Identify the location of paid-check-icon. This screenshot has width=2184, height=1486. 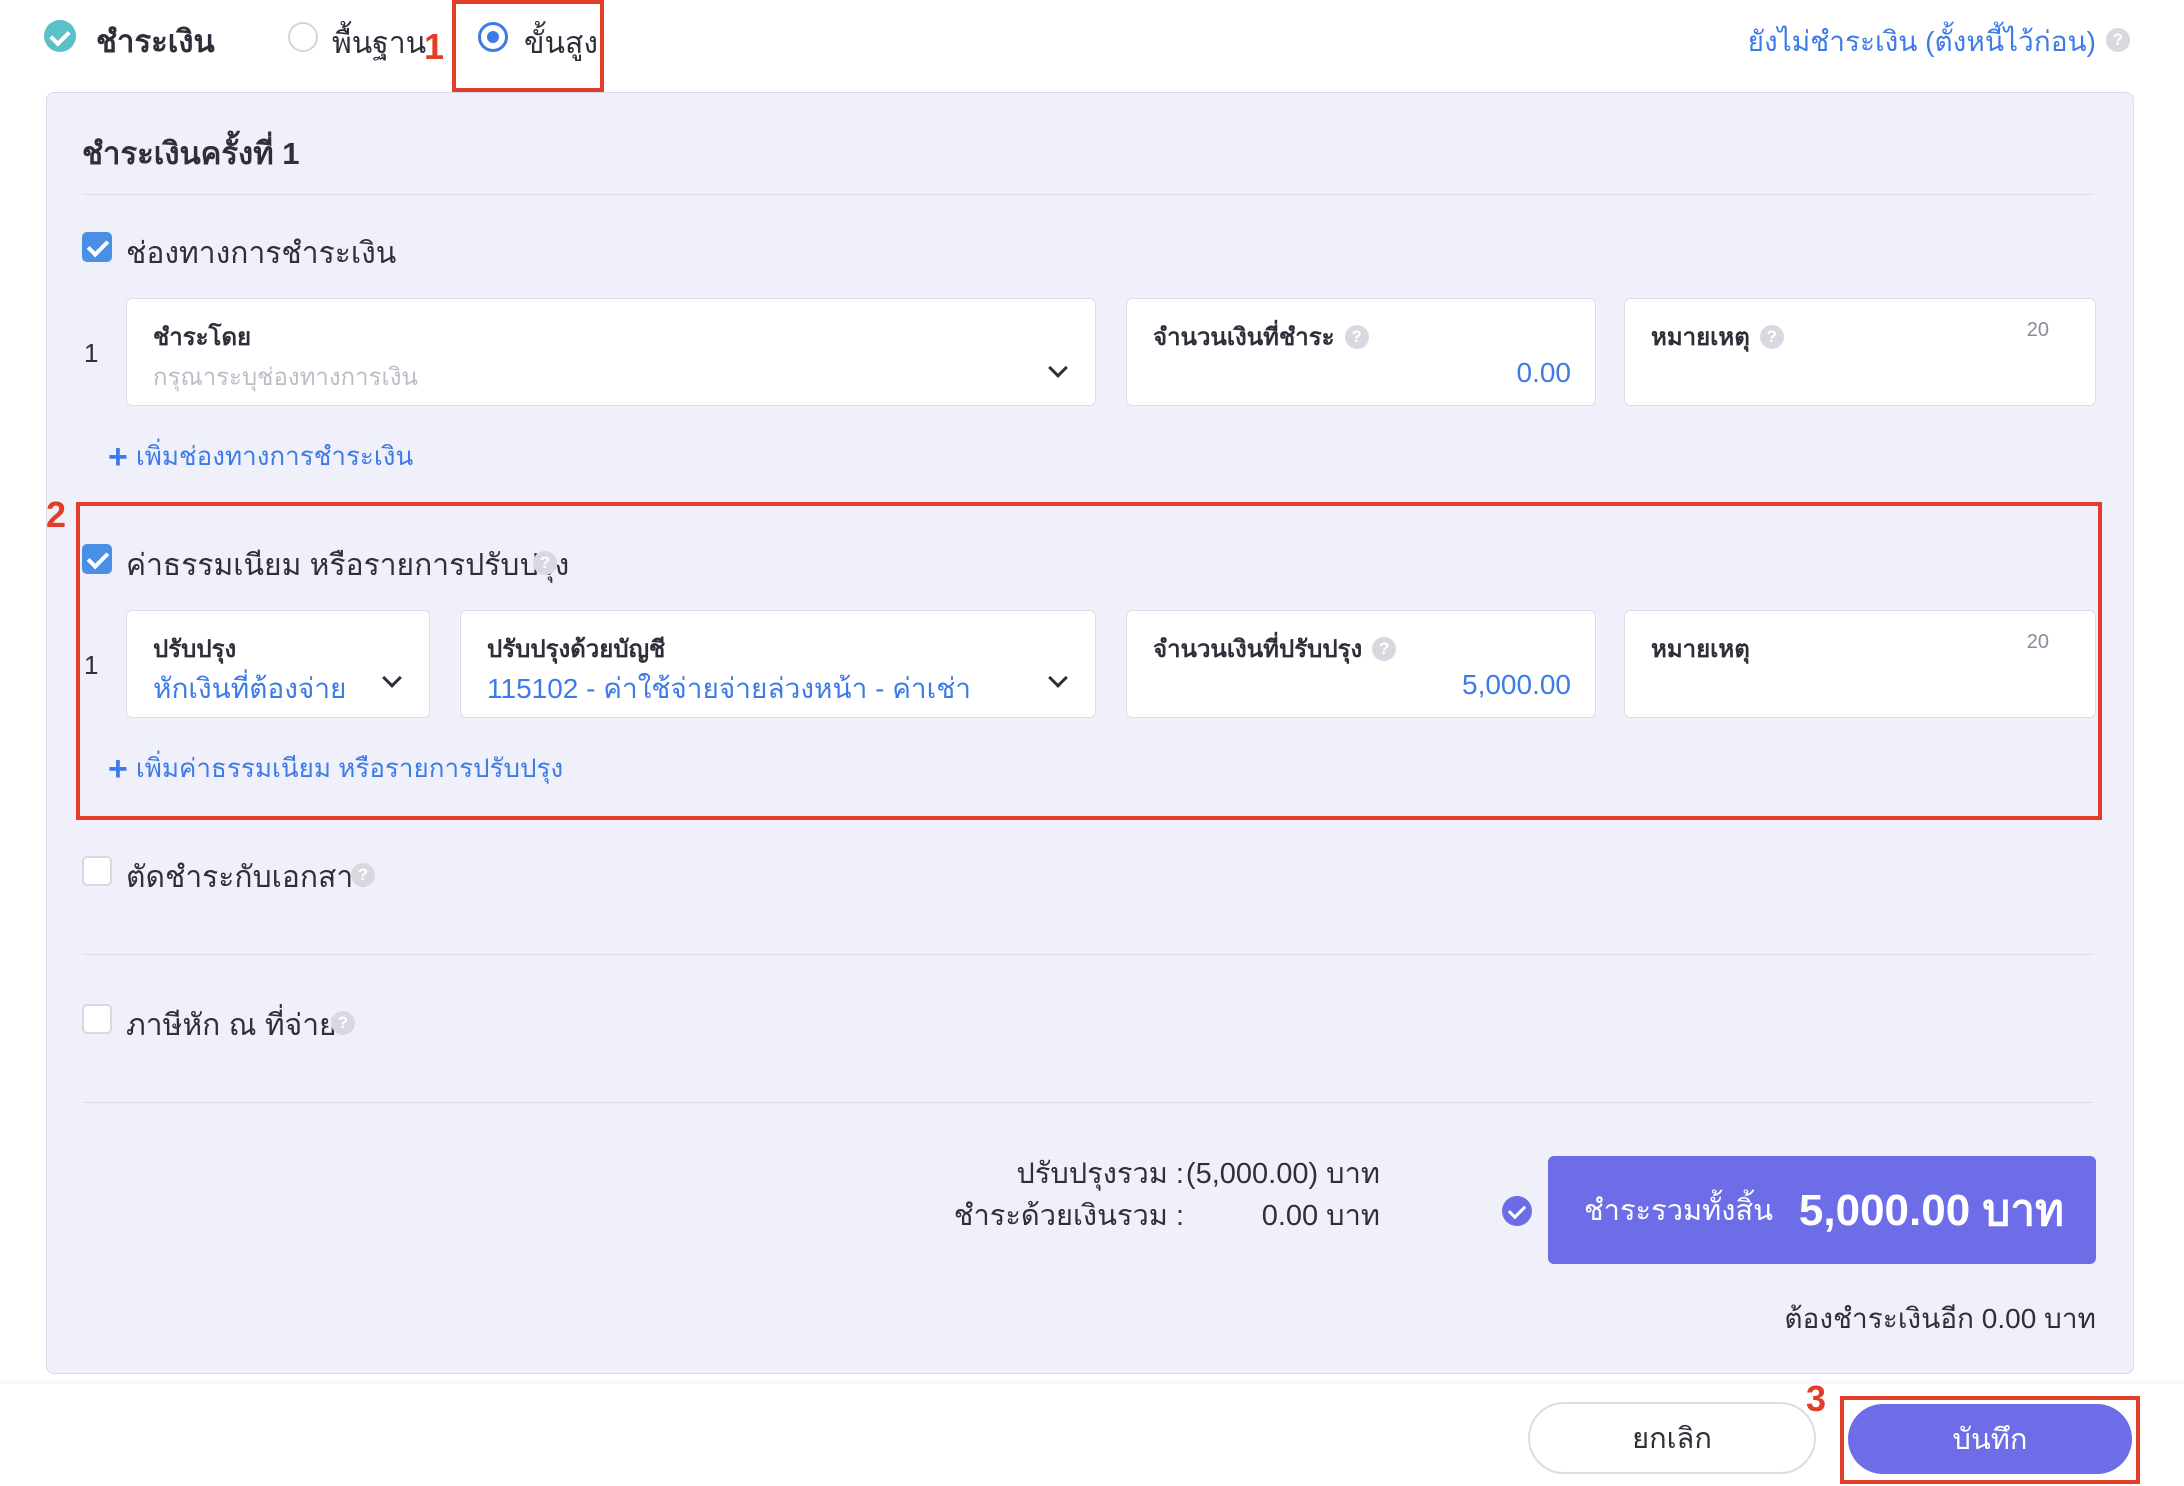
(60, 36).